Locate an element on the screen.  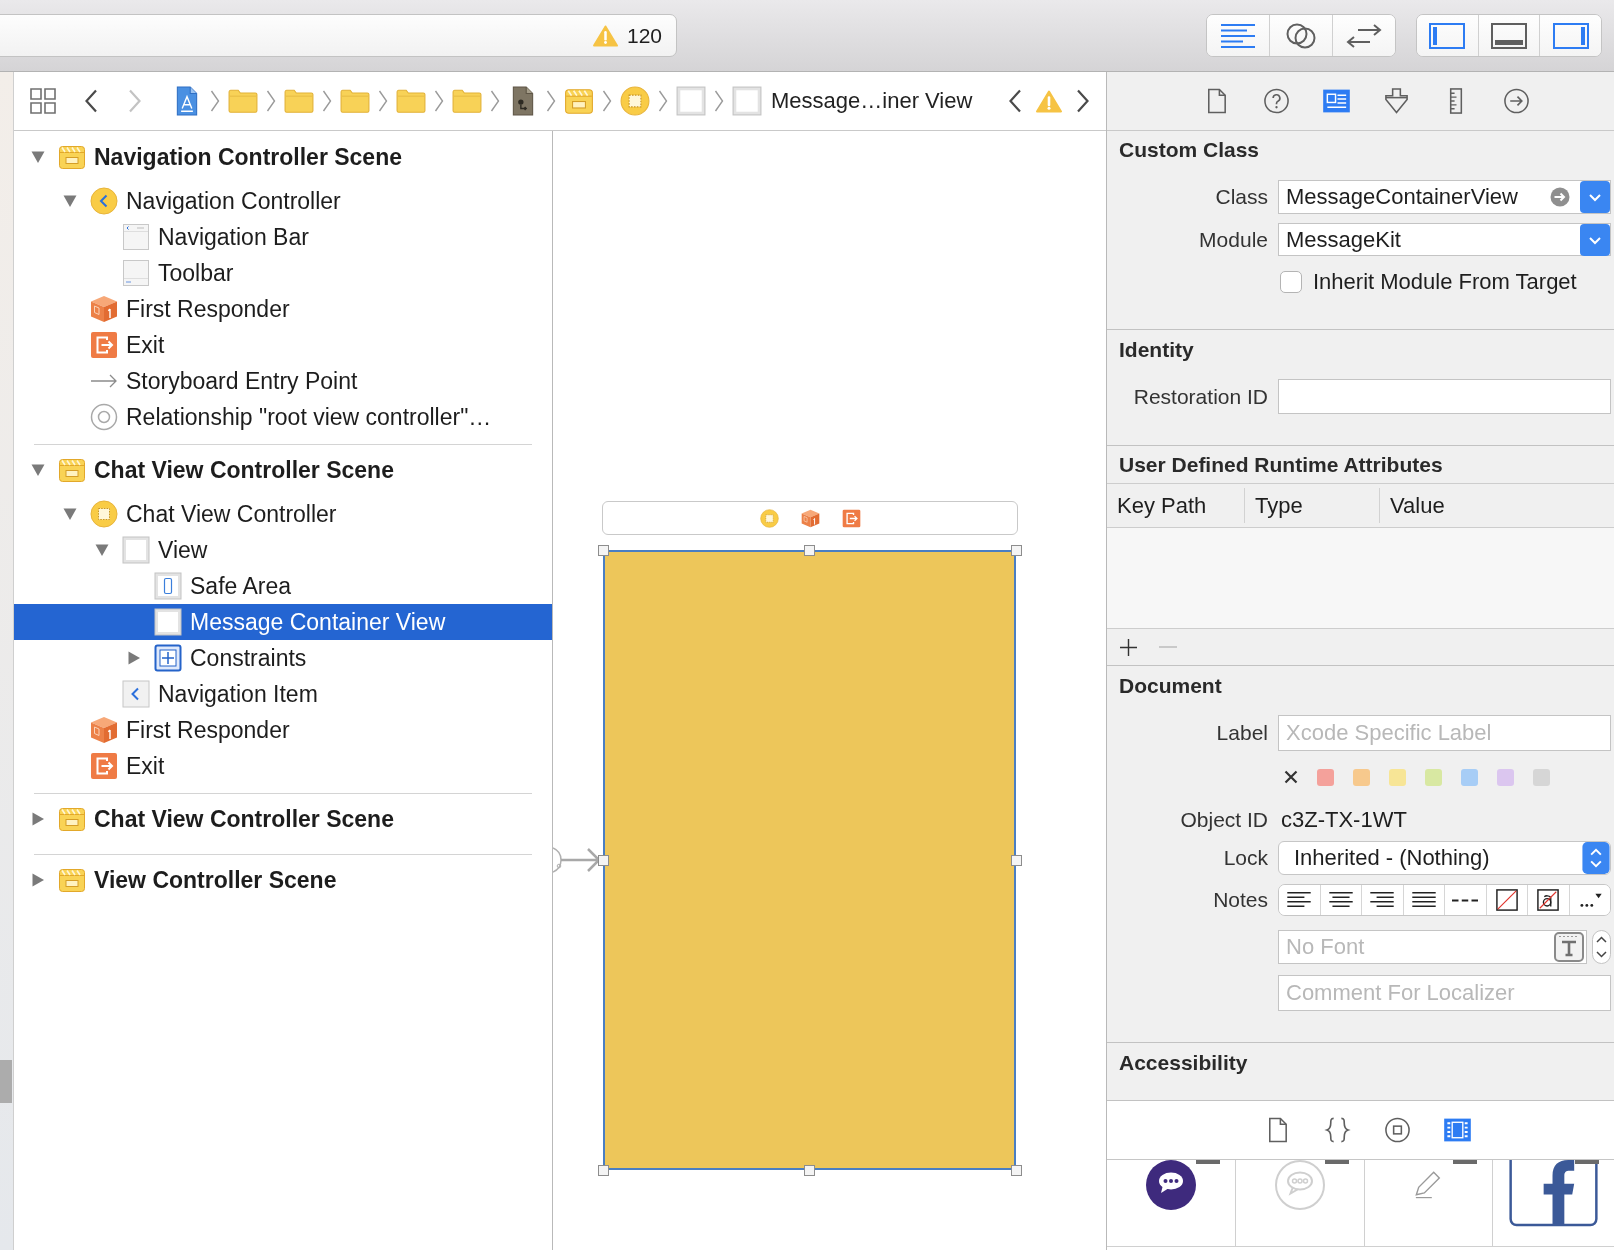
film-strip-icon is located at coordinates (1457, 1130).